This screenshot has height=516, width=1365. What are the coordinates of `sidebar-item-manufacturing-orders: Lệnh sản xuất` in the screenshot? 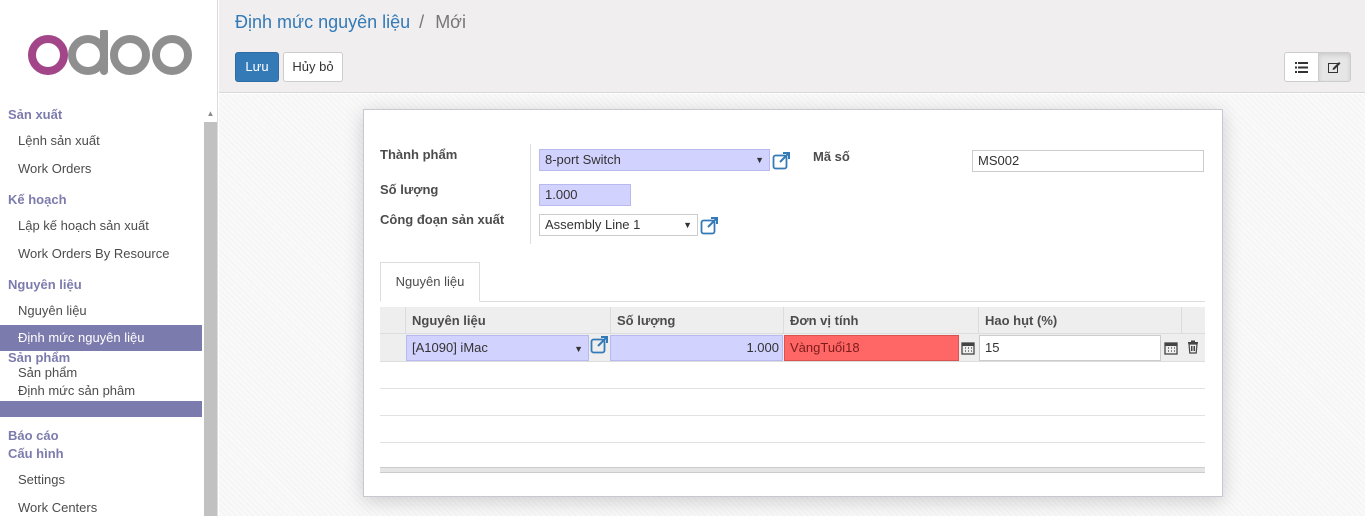 It's located at (101, 140).